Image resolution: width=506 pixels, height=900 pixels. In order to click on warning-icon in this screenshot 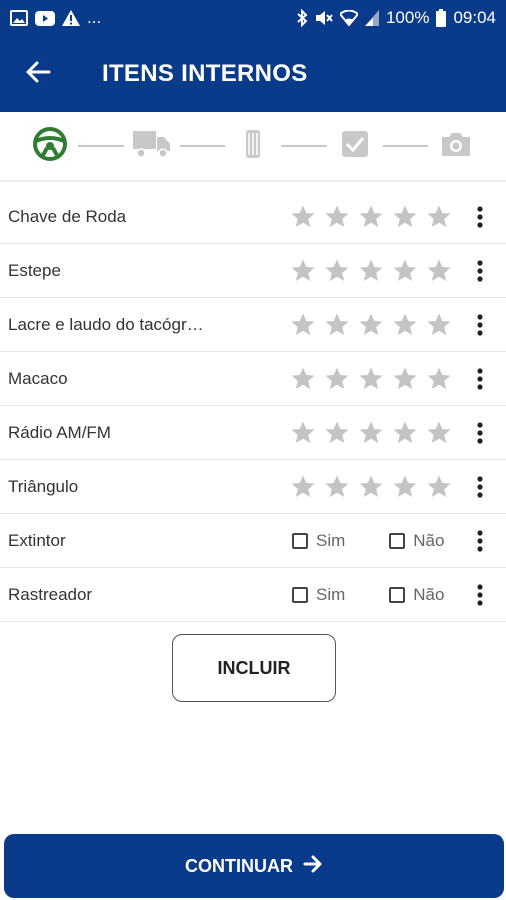, I will do `click(71, 18)`.